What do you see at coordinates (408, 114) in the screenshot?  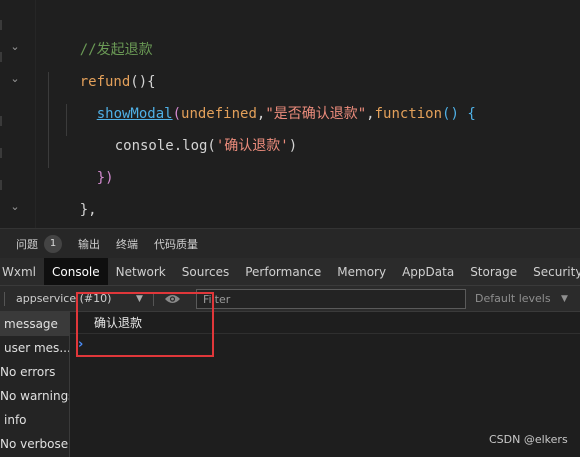 I see `code-keyword: function` at bounding box center [408, 114].